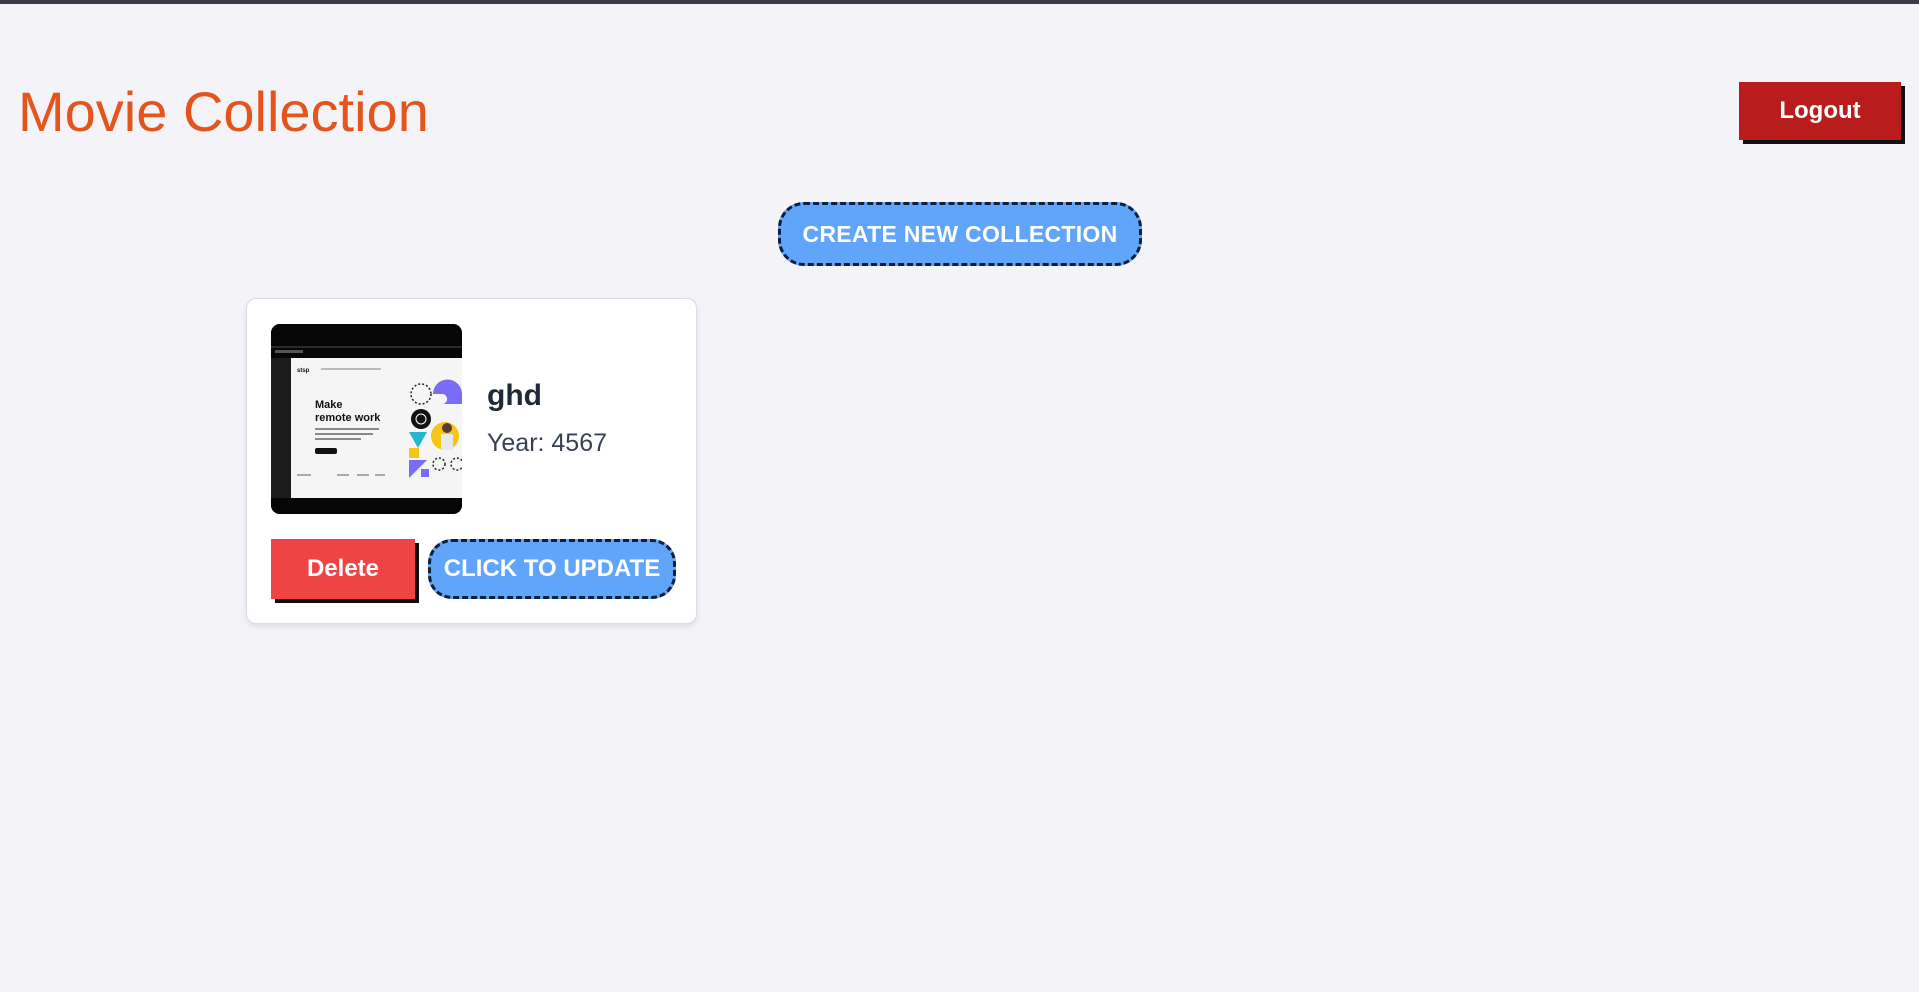 The height and width of the screenshot is (992, 1919). What do you see at coordinates (303, 371) in the screenshot?
I see `poster-logo: stsp` at bounding box center [303, 371].